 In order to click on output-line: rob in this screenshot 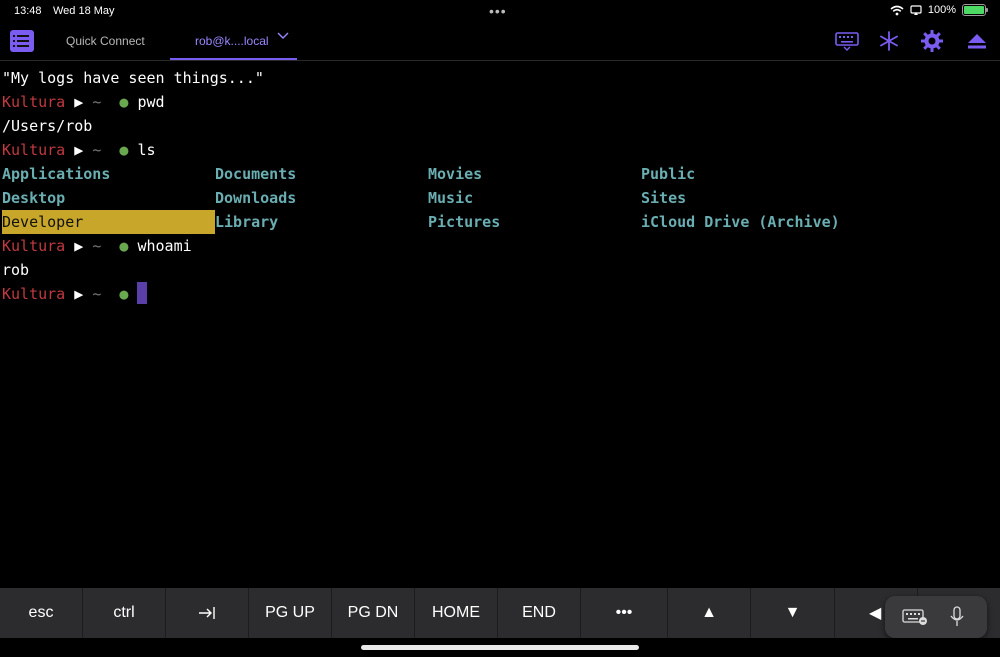, I will do `click(16, 270)`.